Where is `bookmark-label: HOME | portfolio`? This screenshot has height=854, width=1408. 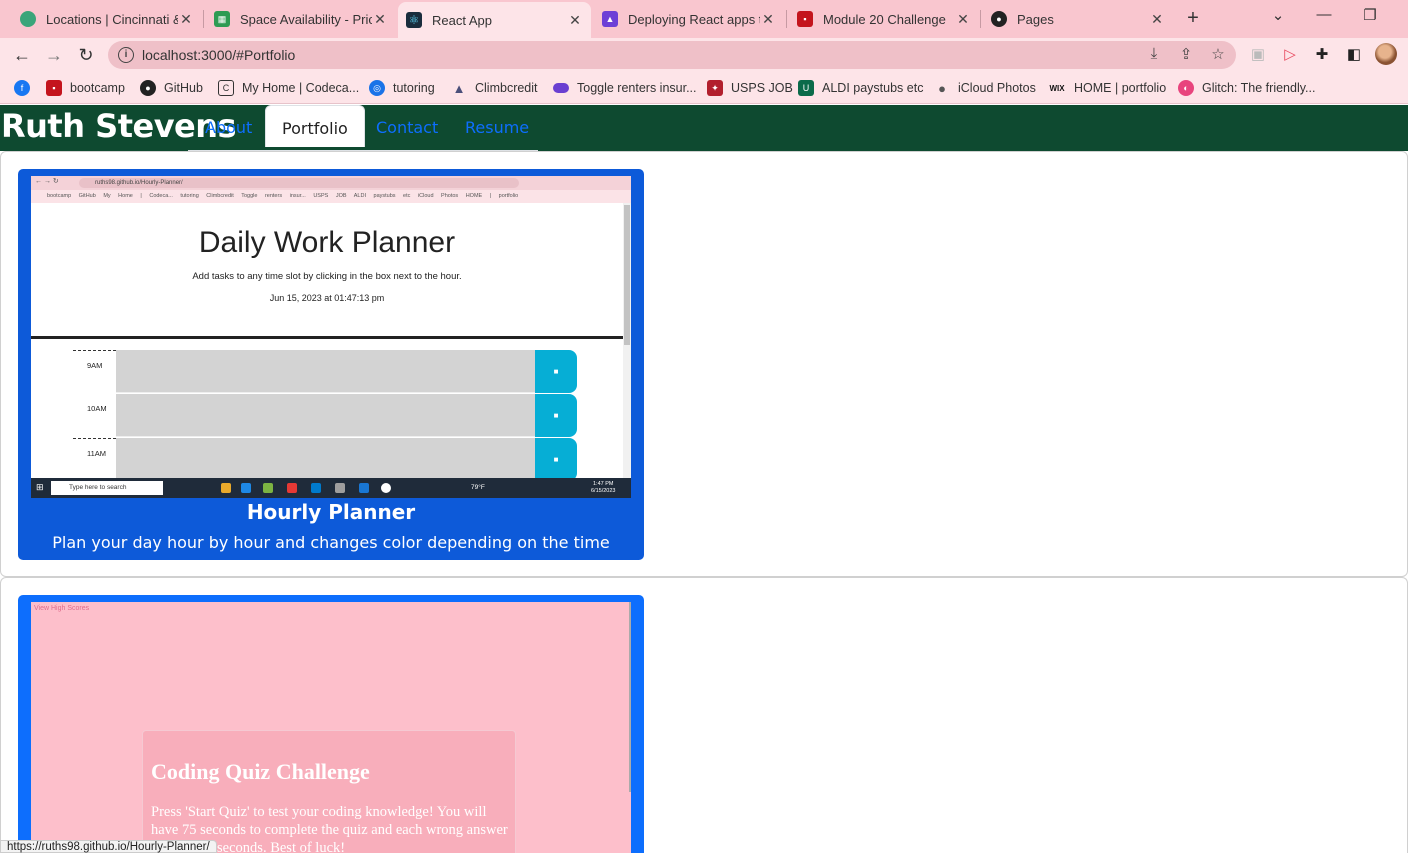 bookmark-label: HOME | portfolio is located at coordinates (1120, 88).